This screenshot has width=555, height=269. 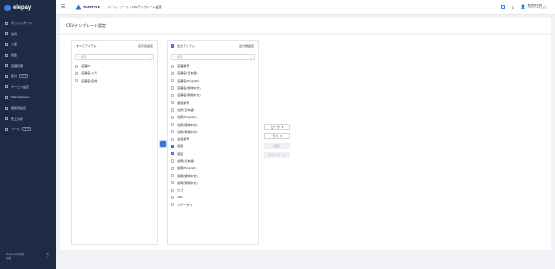 I want to click on list-item: 住所(日本語), so click(x=213, y=109).